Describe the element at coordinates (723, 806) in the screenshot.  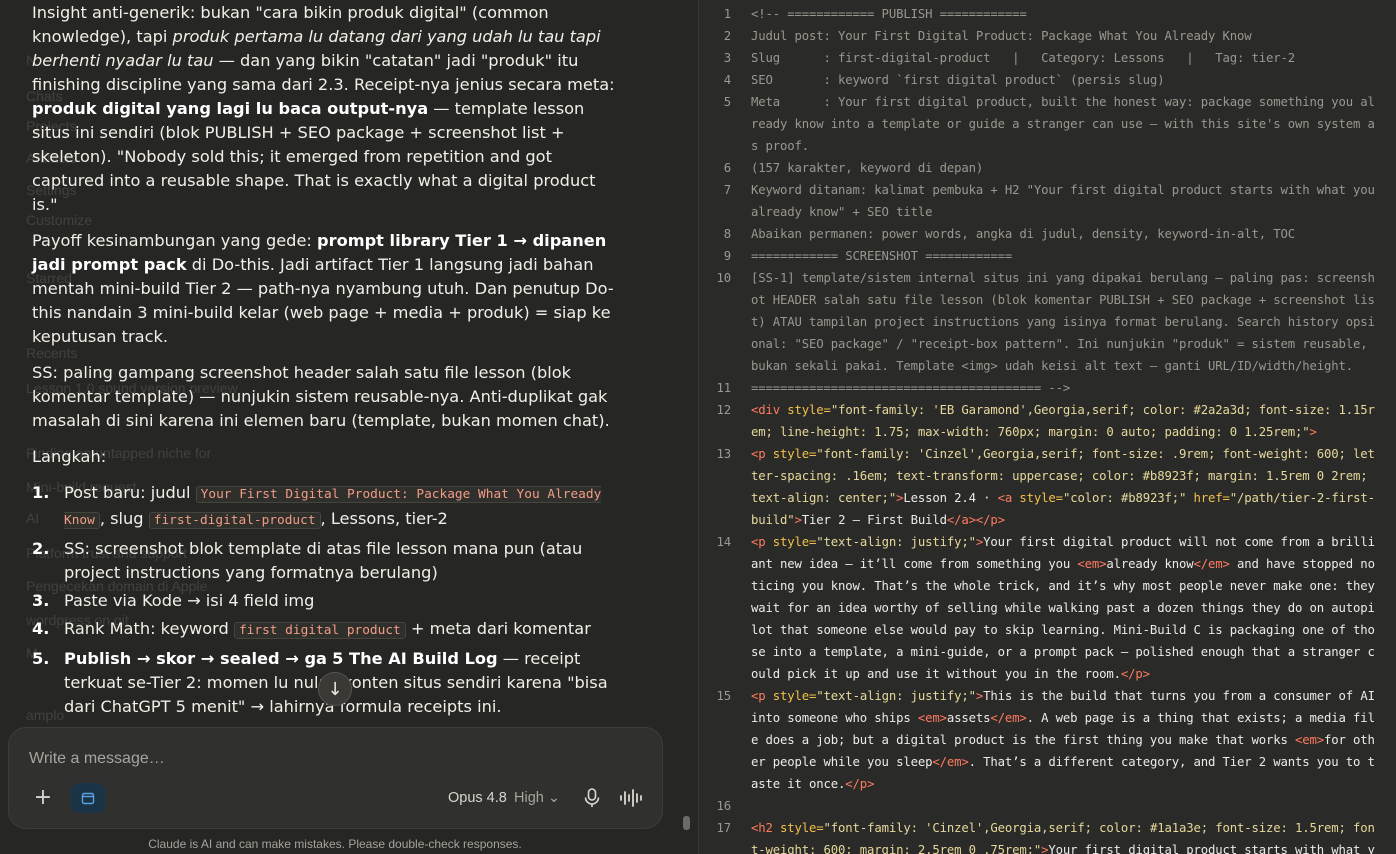
I see `line-number: 16` at that location.